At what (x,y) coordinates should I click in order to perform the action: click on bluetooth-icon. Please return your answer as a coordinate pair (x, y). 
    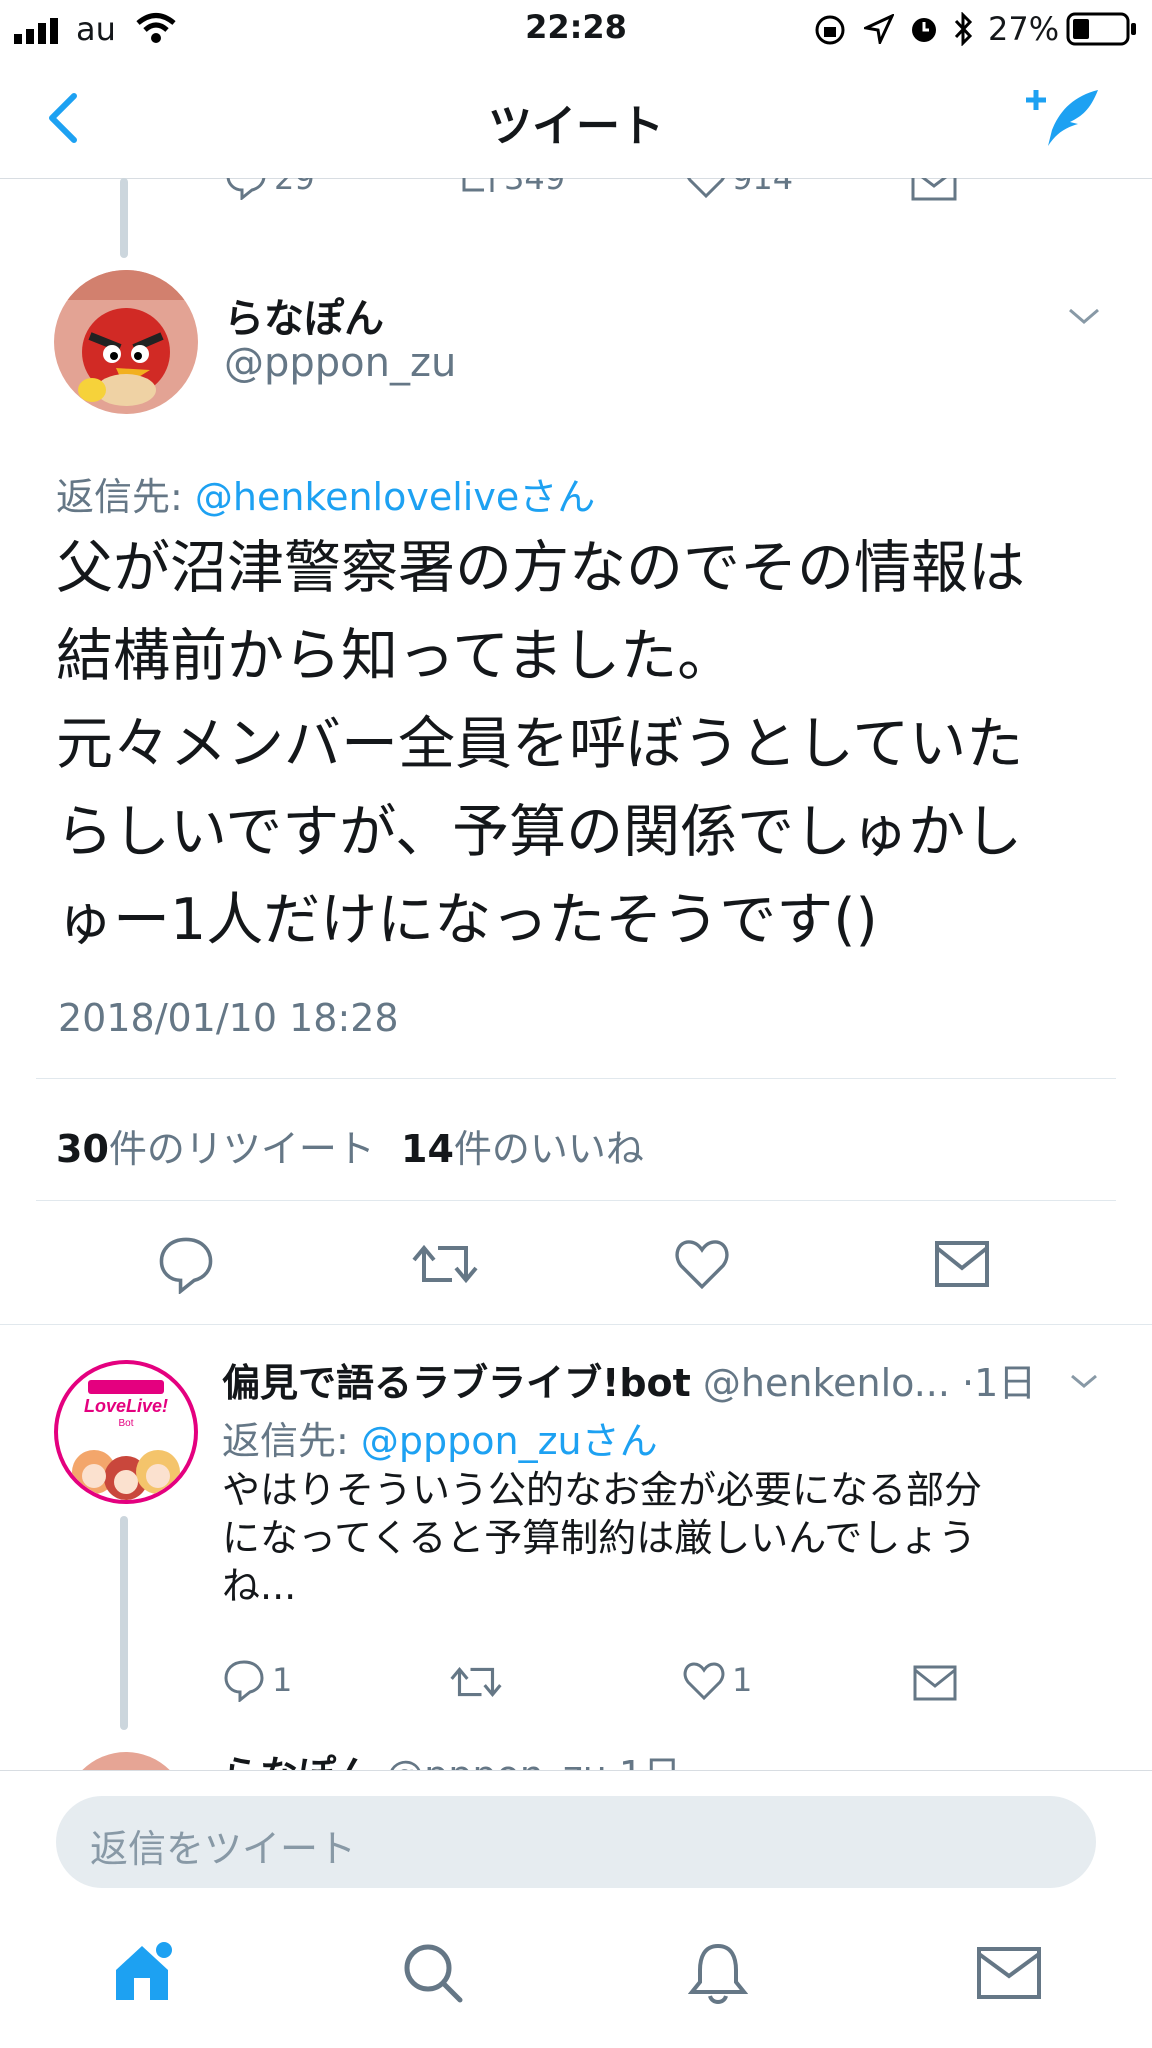
    Looking at the image, I should click on (963, 29).